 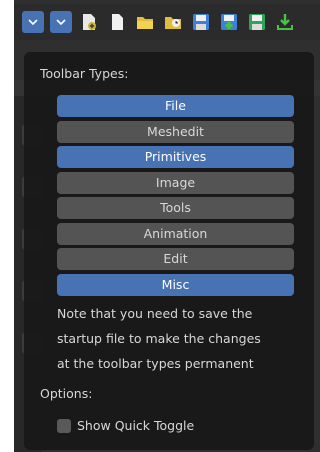 I want to click on new-file-icon, so click(x=89, y=22).